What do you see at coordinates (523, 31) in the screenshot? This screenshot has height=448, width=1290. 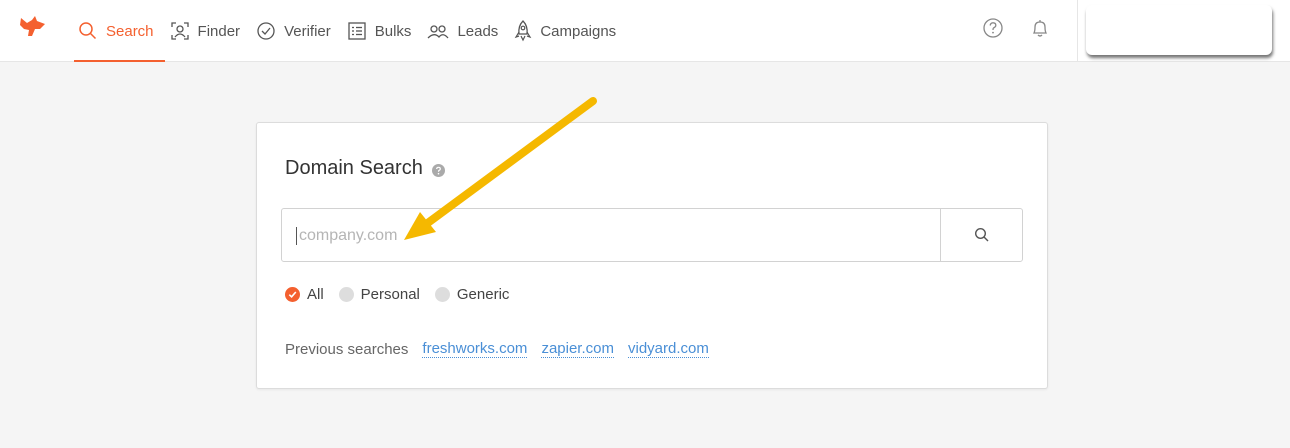 I see `rocket-icon` at bounding box center [523, 31].